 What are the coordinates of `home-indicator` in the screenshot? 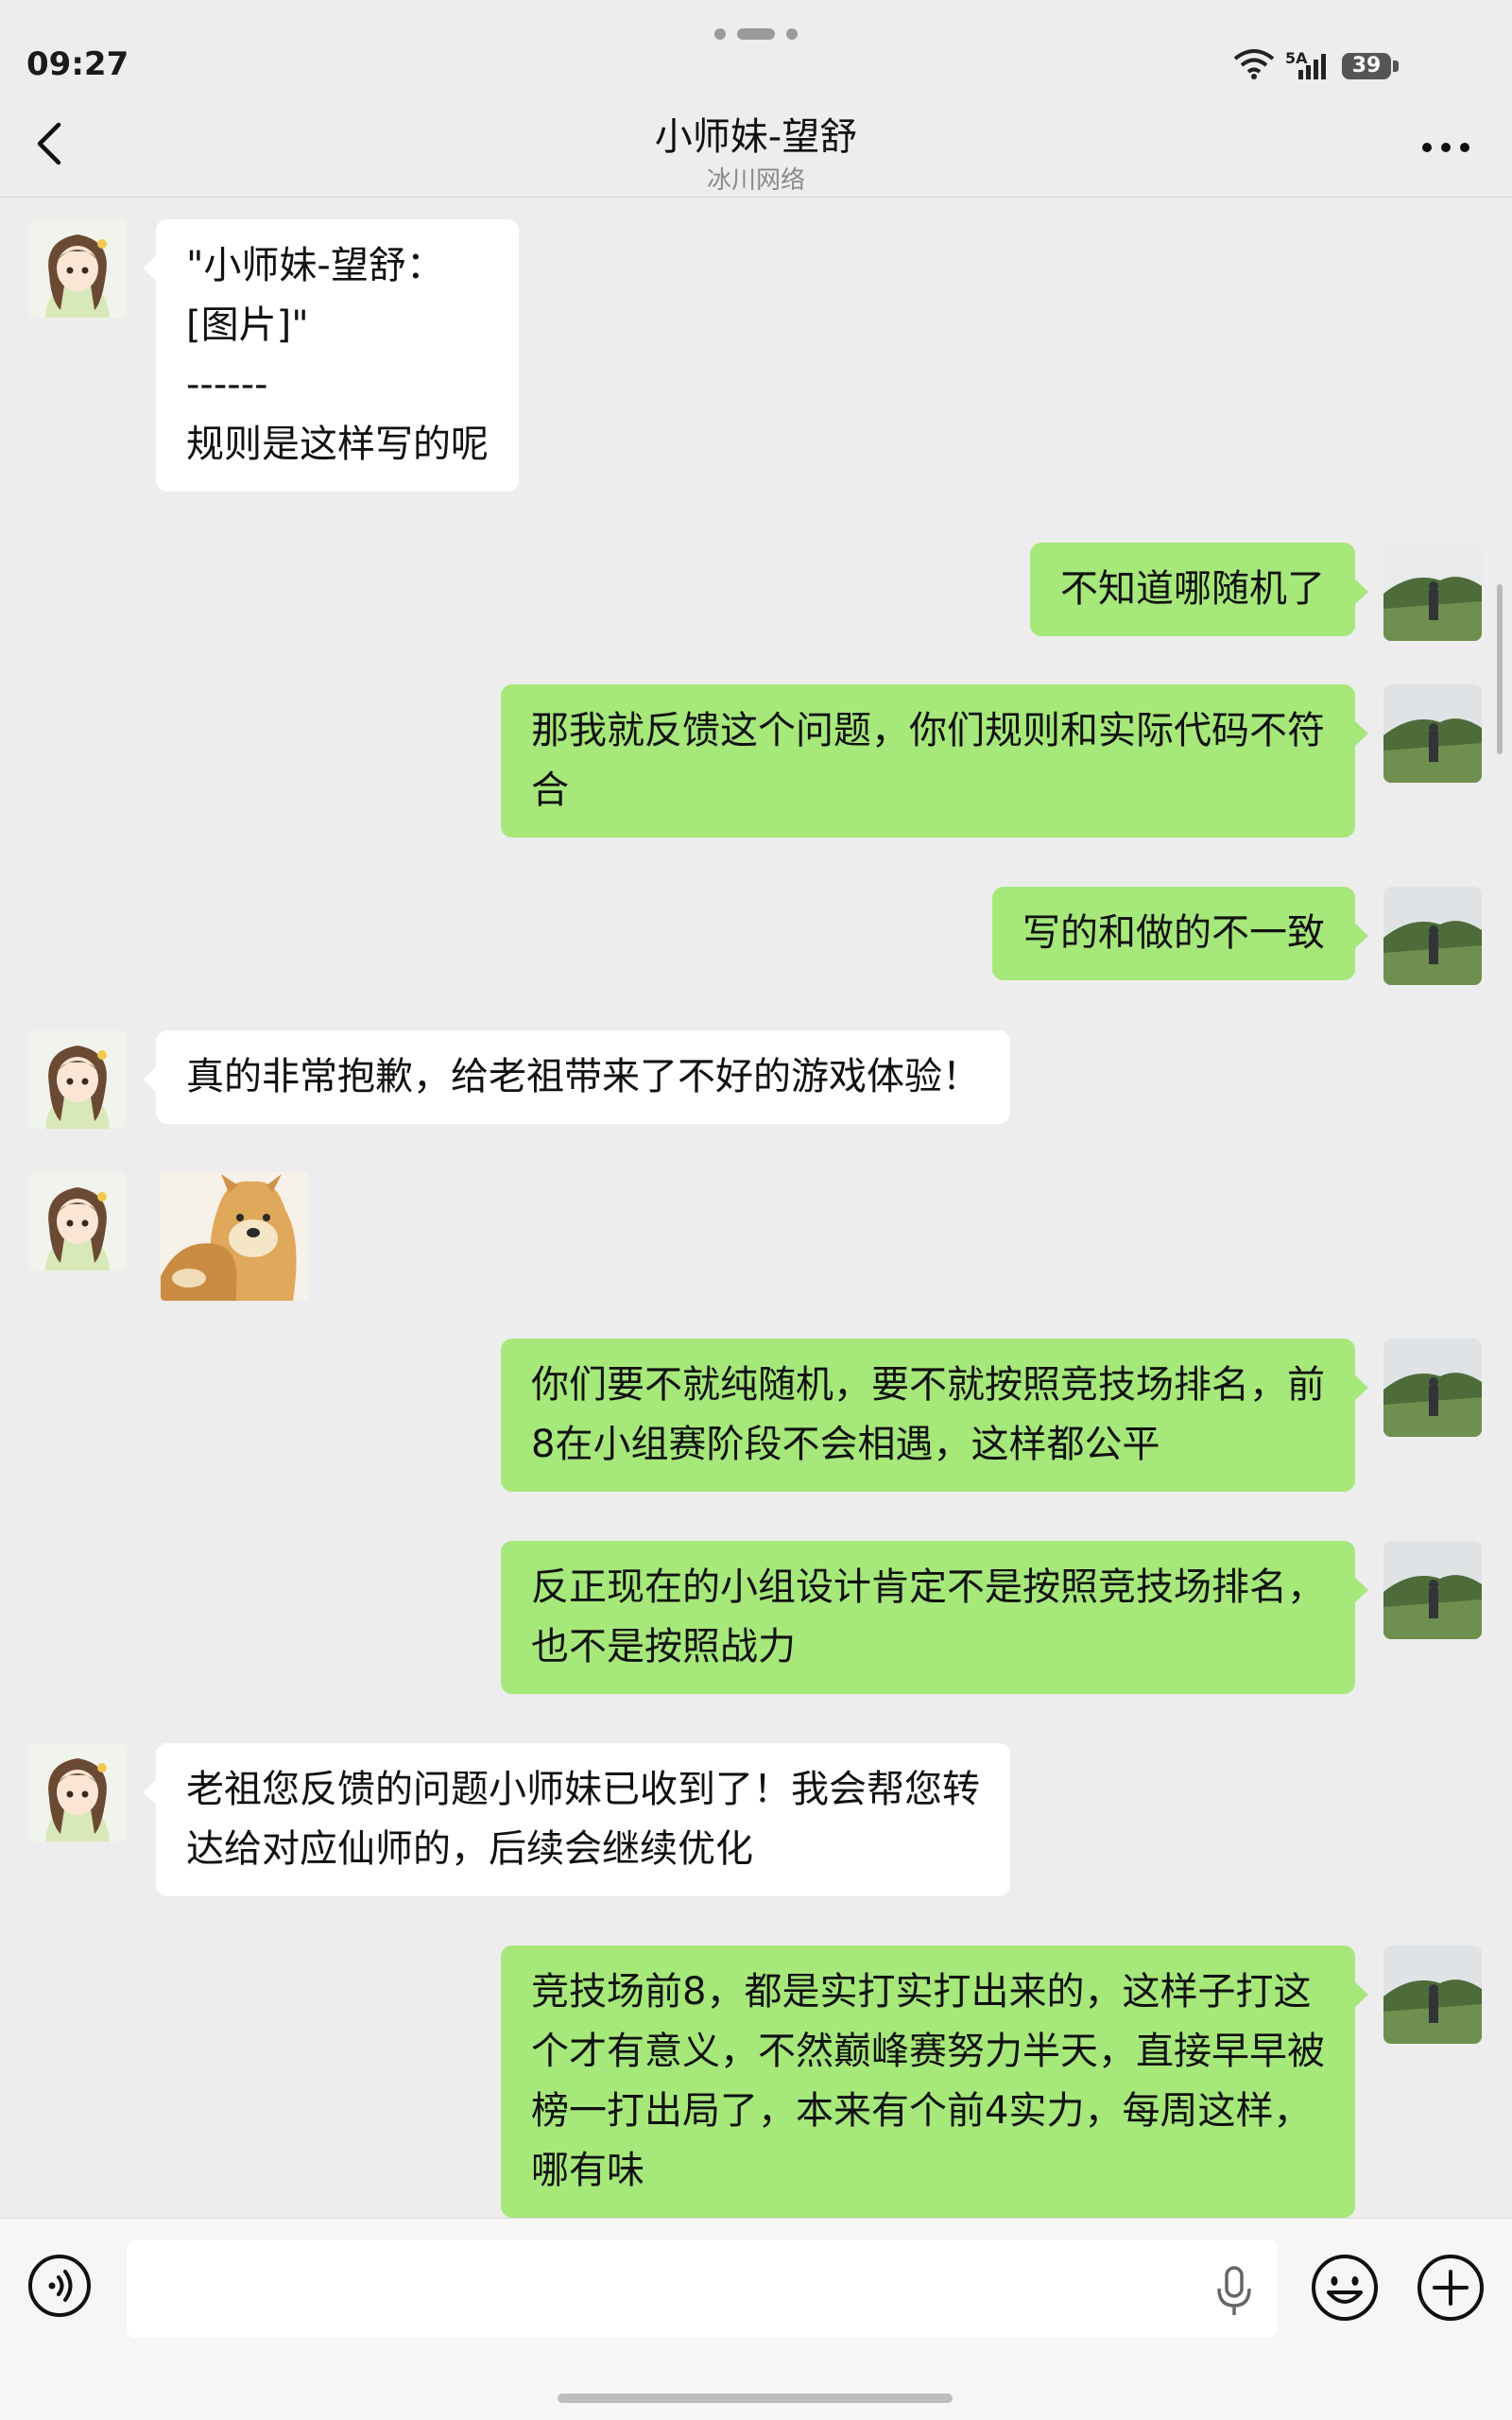 It's located at (755, 2398).